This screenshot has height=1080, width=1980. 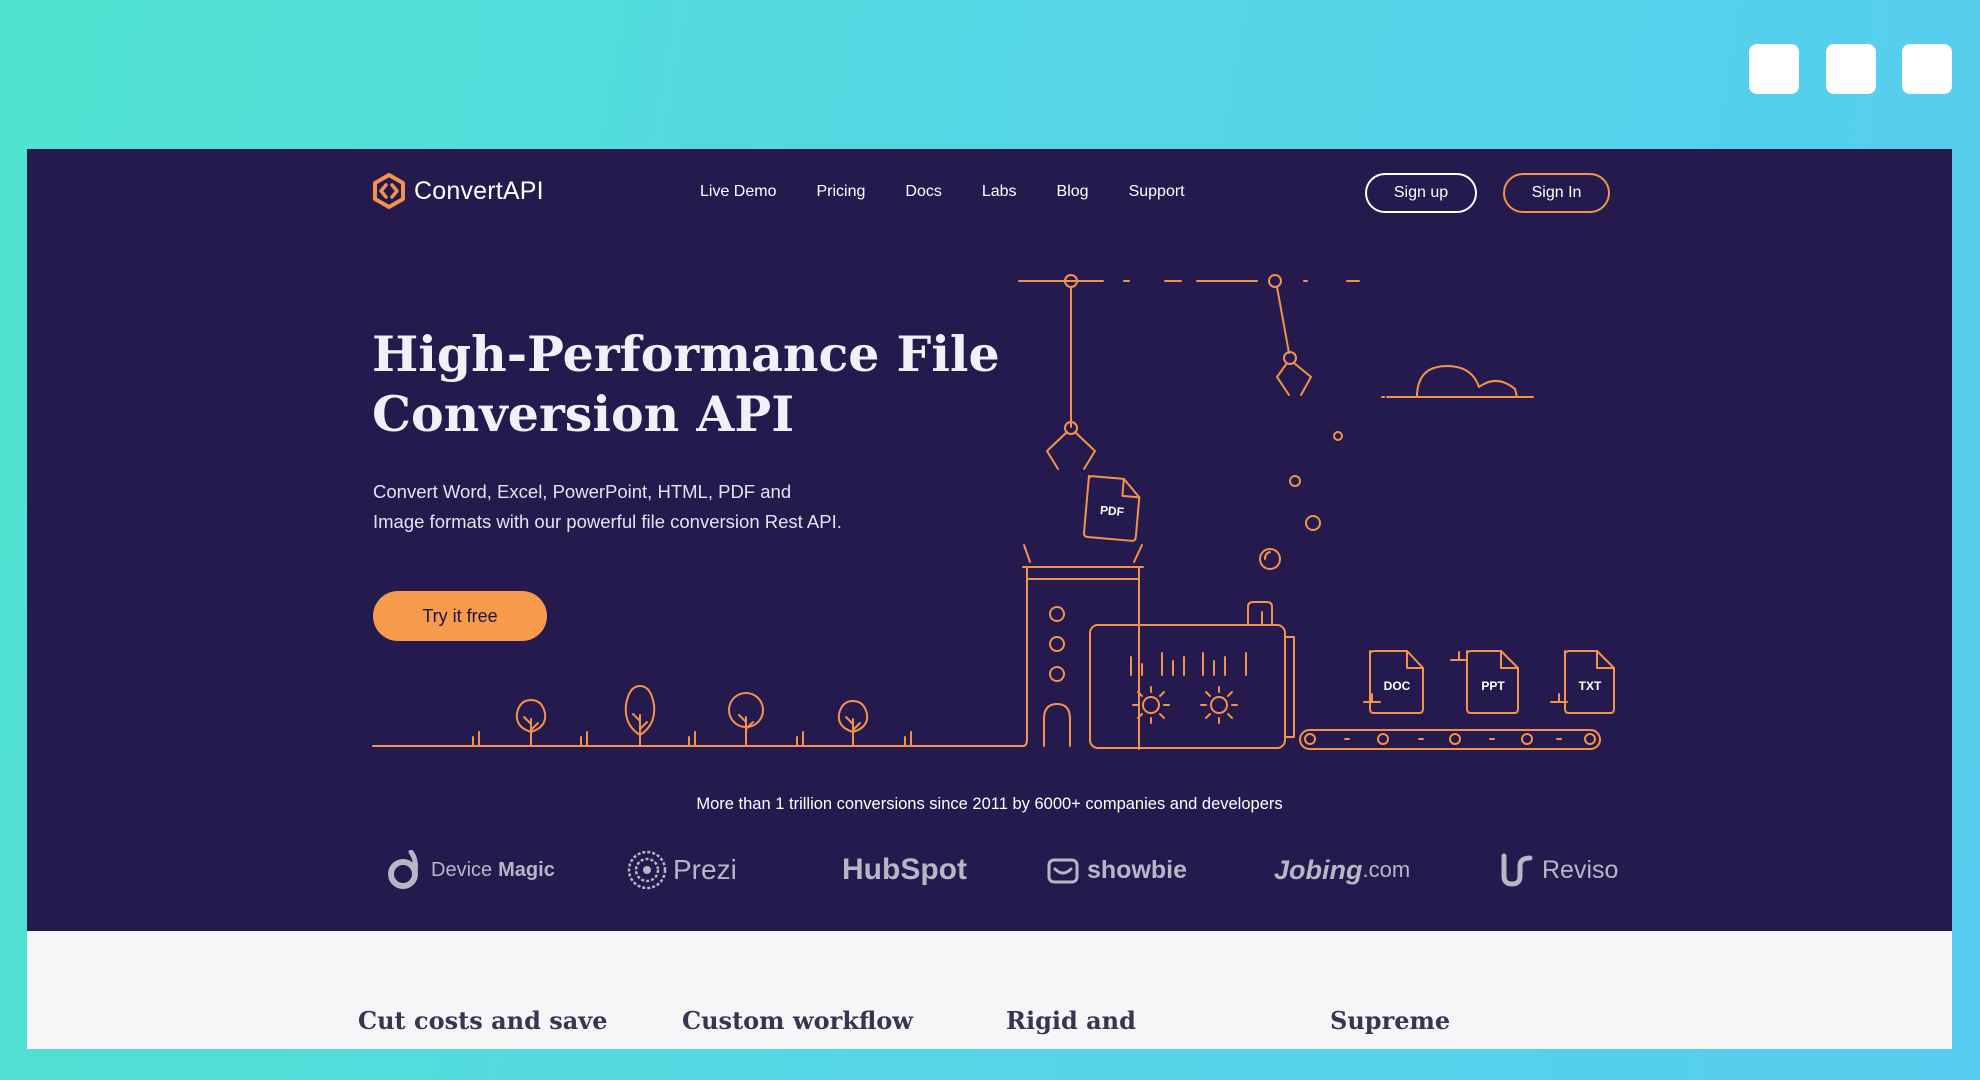 I want to click on brand-device-magic: Device Magic, so click(x=471, y=870).